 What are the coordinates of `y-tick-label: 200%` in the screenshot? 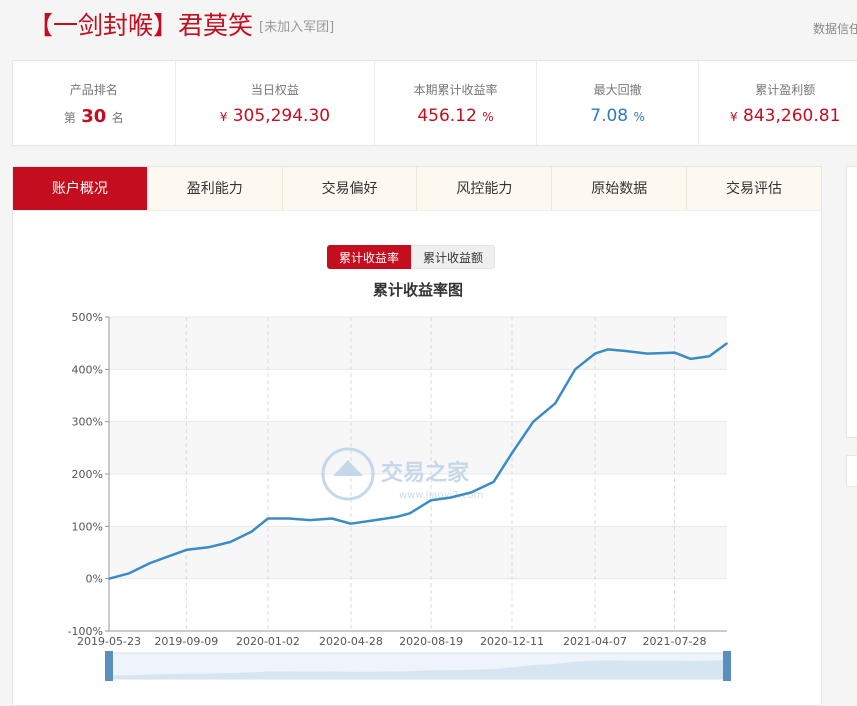 It's located at (87, 474).